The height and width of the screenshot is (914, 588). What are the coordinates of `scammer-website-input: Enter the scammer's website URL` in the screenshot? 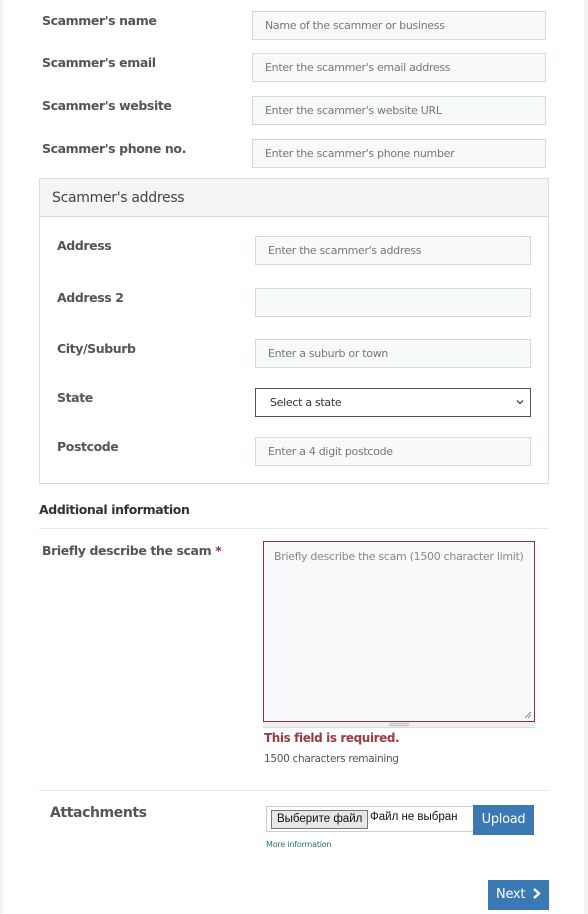 It's located at (399, 110).